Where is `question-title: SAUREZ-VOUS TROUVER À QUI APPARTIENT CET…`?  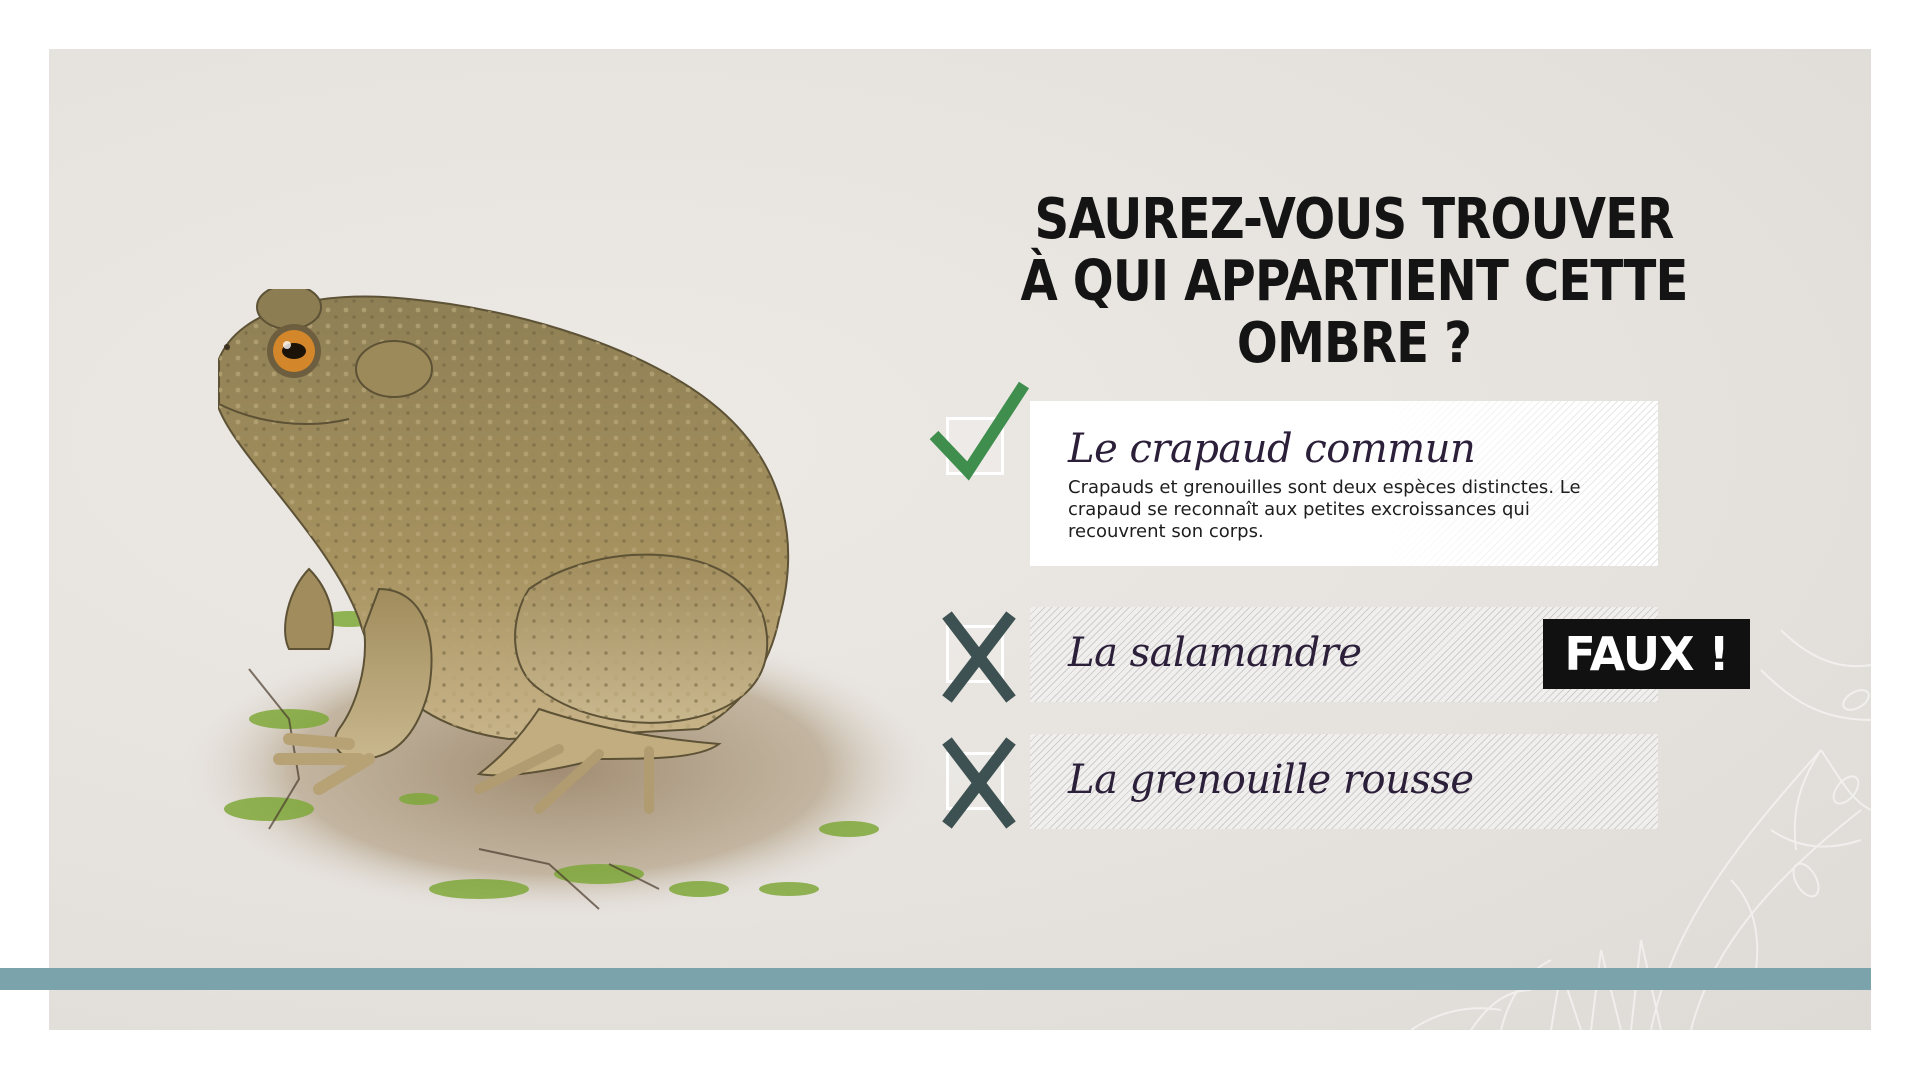 question-title: SAUREZ-VOUS TROUVER À QUI APPARTIENT CET… is located at coordinates (1354, 282).